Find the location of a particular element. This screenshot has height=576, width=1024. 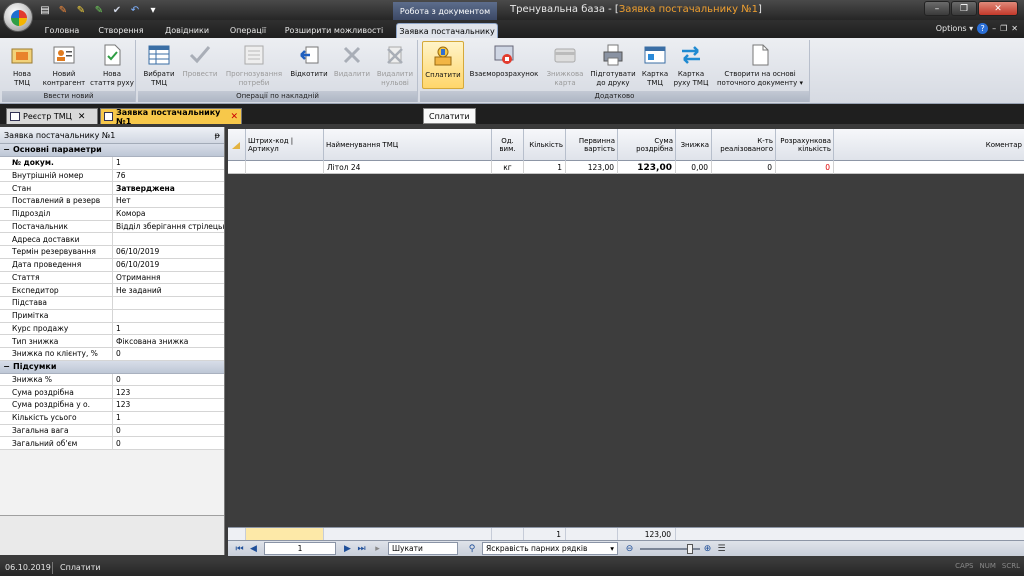

property-row: Загальна вага 0 is located at coordinates (112, 431).